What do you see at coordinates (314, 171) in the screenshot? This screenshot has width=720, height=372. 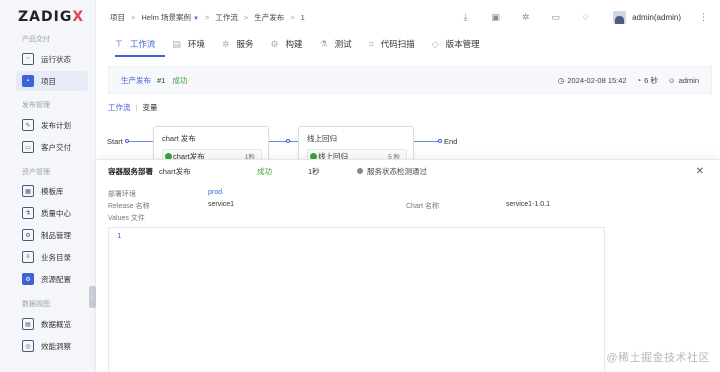 I see `drawer-duration: 1秒` at bounding box center [314, 171].